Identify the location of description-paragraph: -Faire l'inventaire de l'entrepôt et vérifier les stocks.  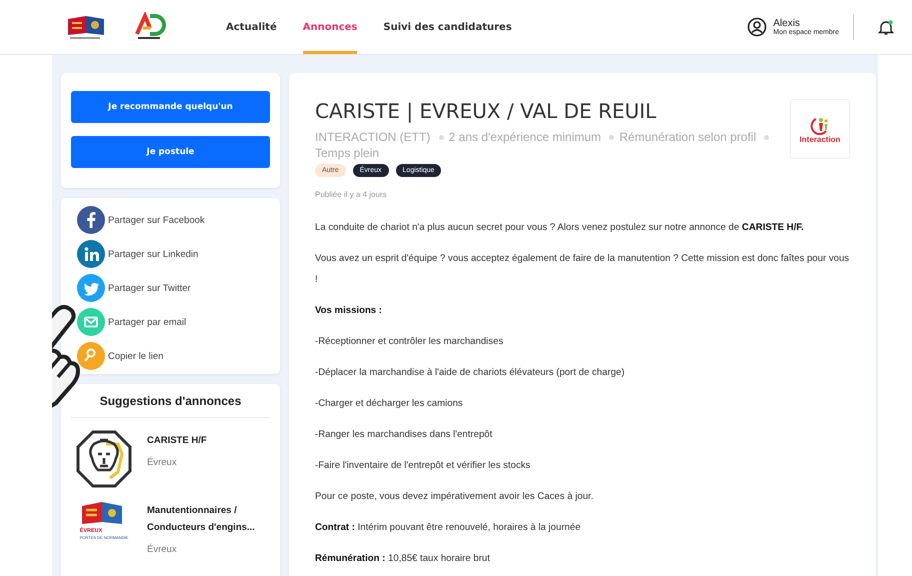
(423, 466).